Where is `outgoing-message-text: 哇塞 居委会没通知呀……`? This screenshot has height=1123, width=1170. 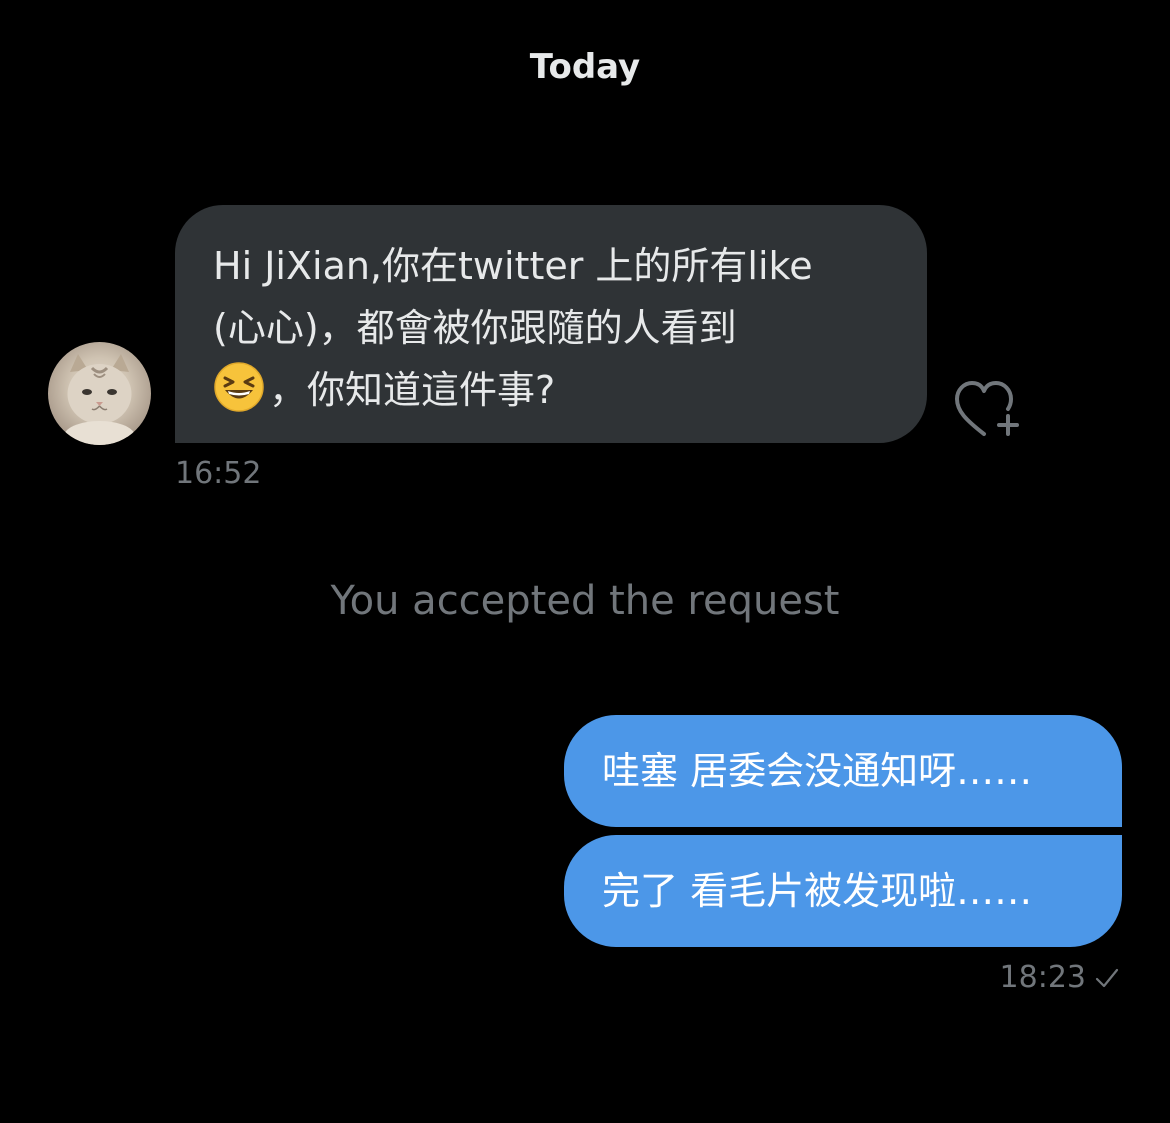
outgoing-message-text: 哇塞 居委会没通知呀…… is located at coordinates (817, 771).